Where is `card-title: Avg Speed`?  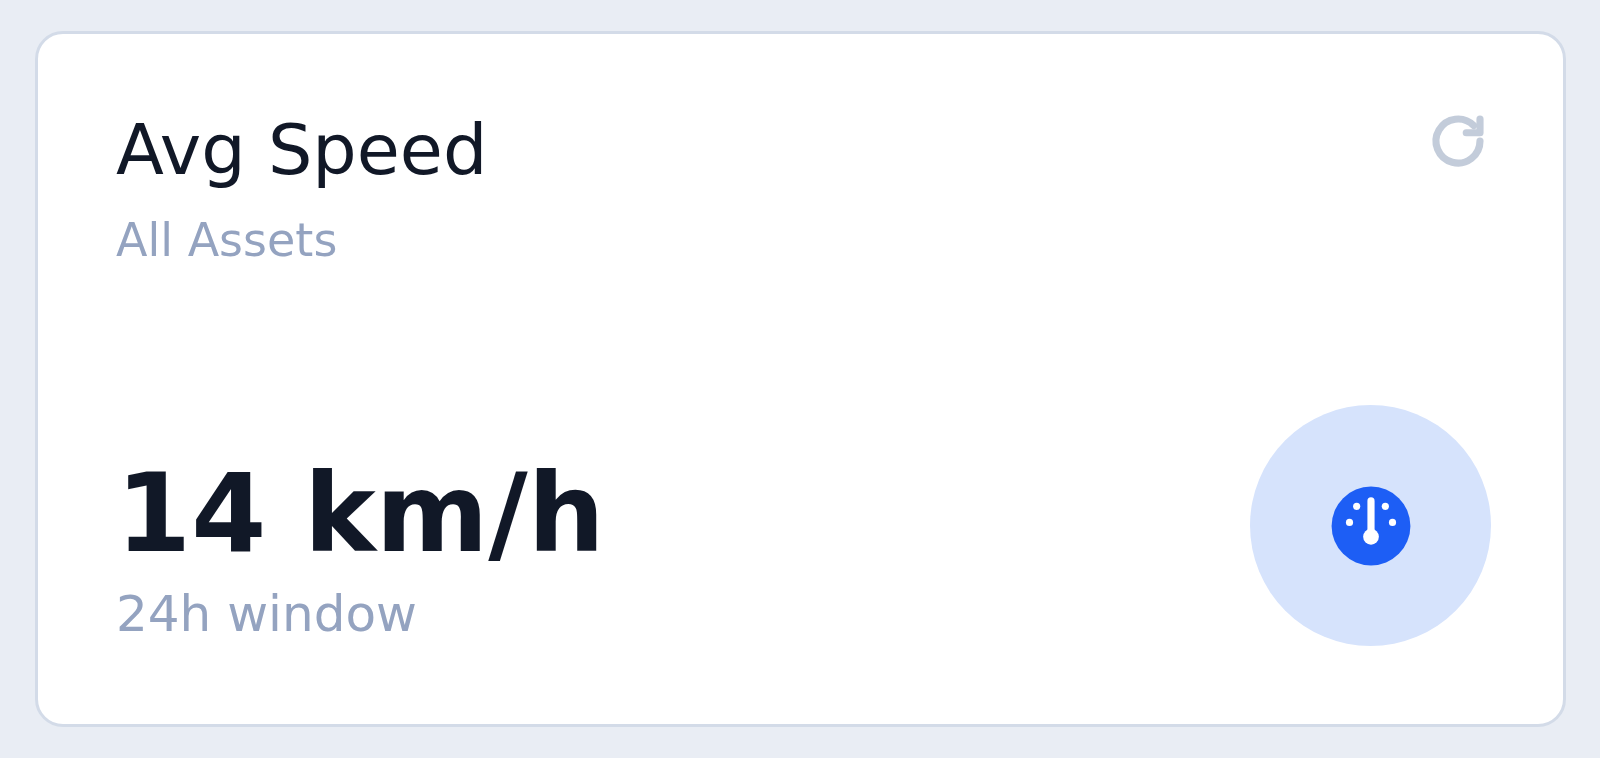
card-title: Avg Speed is located at coordinates (302, 150).